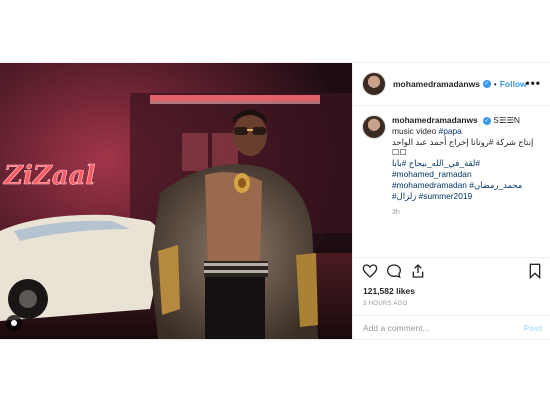 The width and height of the screenshot is (550, 400). I want to click on heart-icon, so click(370, 271).